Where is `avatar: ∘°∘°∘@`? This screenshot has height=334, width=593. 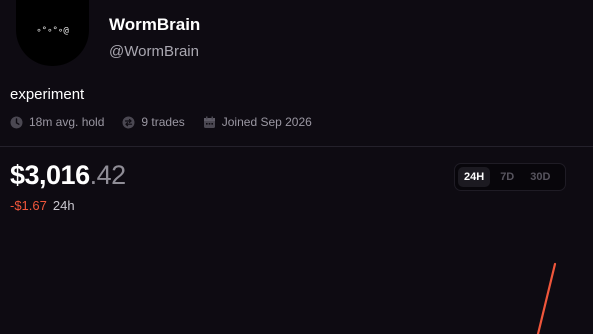 avatar: ∘°∘°∘@ is located at coordinates (52, 33).